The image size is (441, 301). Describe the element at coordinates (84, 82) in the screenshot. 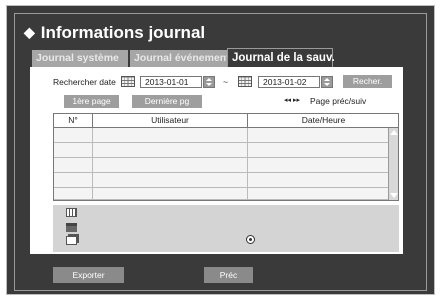

I see `search-date-label: Rechercher date` at that location.